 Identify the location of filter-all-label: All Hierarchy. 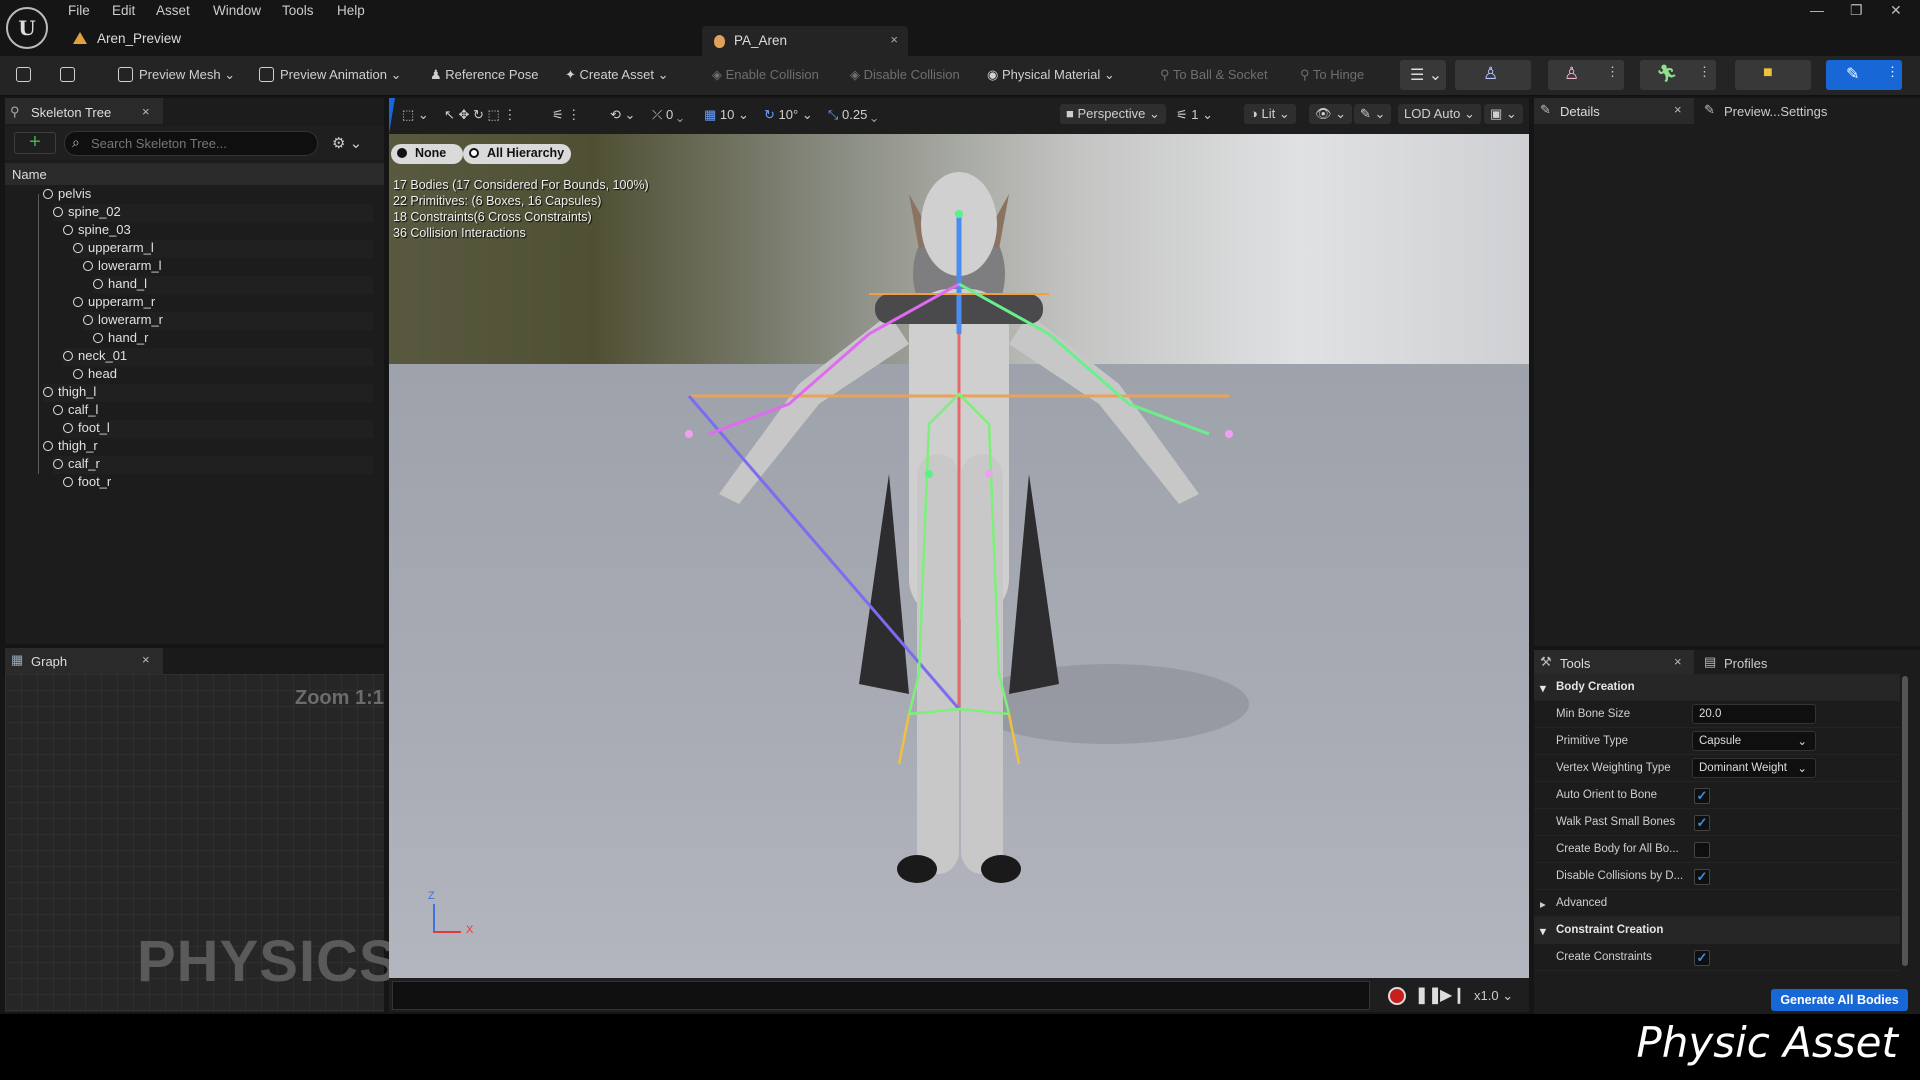
(526, 153).